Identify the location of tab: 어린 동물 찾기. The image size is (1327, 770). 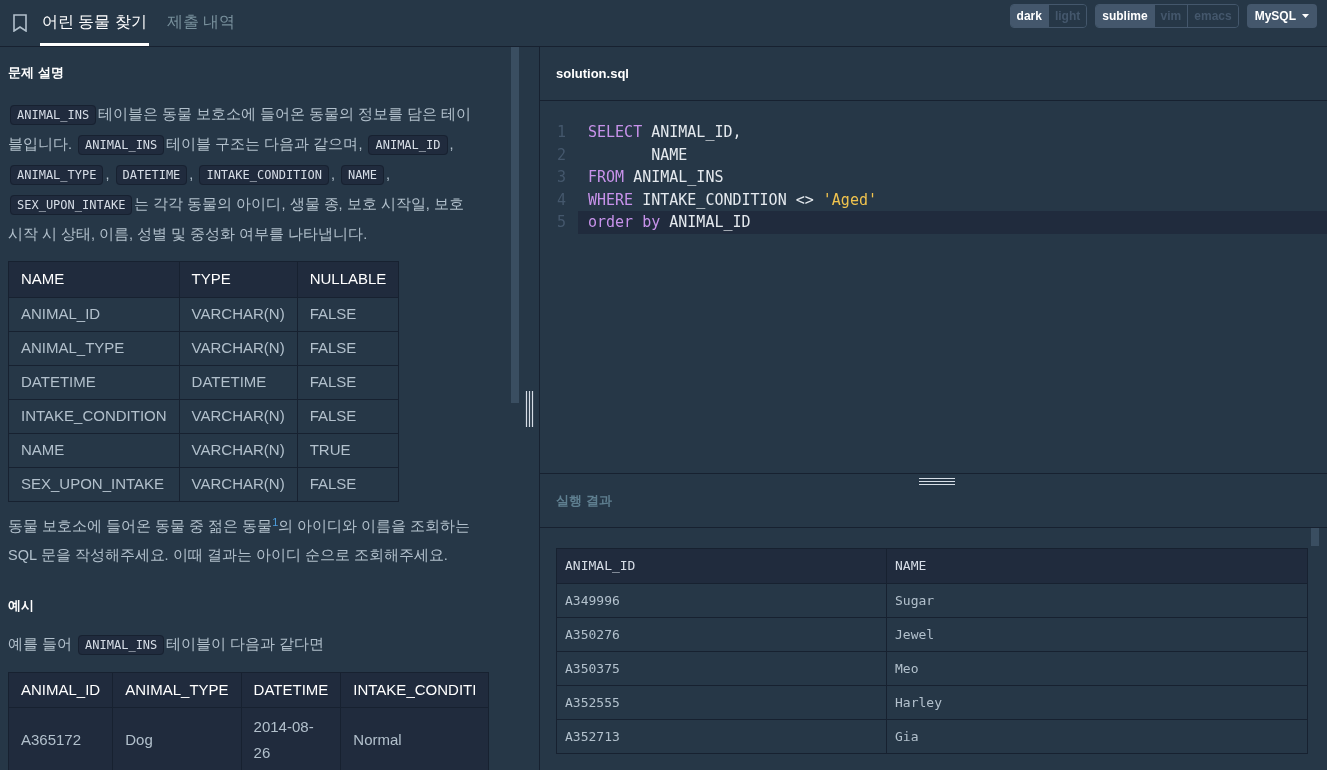
(94, 23).